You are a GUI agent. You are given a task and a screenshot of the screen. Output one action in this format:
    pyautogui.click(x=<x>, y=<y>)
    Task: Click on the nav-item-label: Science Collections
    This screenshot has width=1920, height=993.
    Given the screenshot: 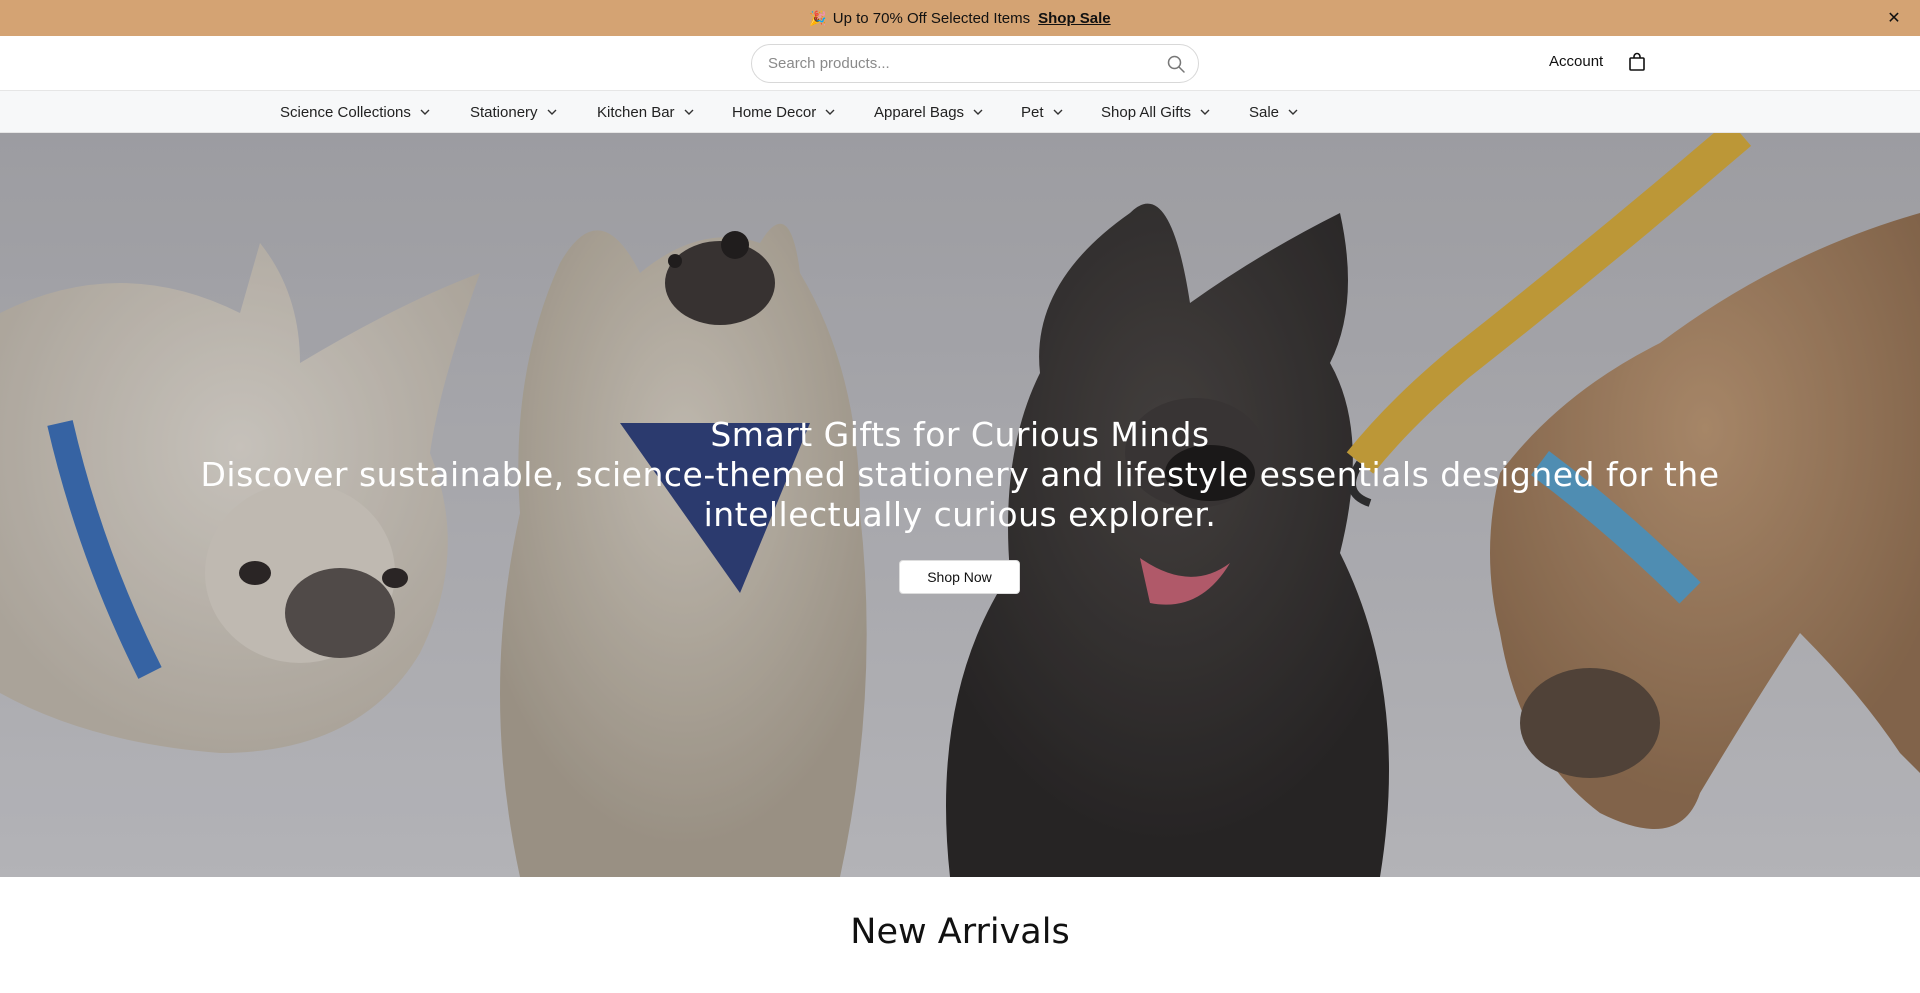 What is the action you would take?
    pyautogui.click(x=345, y=112)
    